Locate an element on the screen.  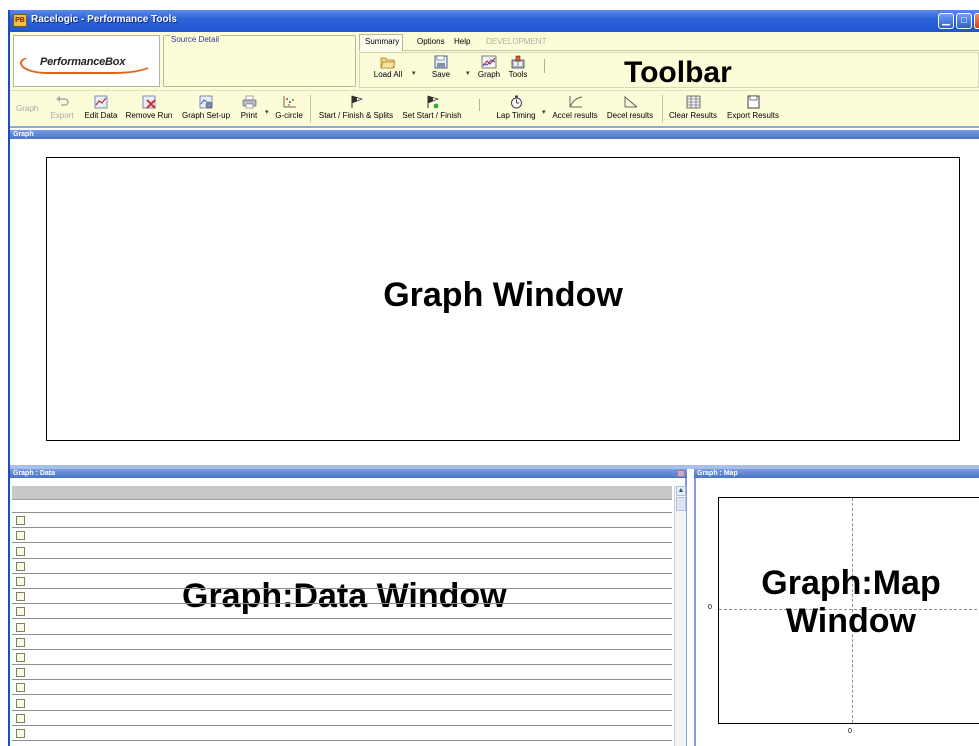
tools-label: Tools is located at coordinates (518, 74).